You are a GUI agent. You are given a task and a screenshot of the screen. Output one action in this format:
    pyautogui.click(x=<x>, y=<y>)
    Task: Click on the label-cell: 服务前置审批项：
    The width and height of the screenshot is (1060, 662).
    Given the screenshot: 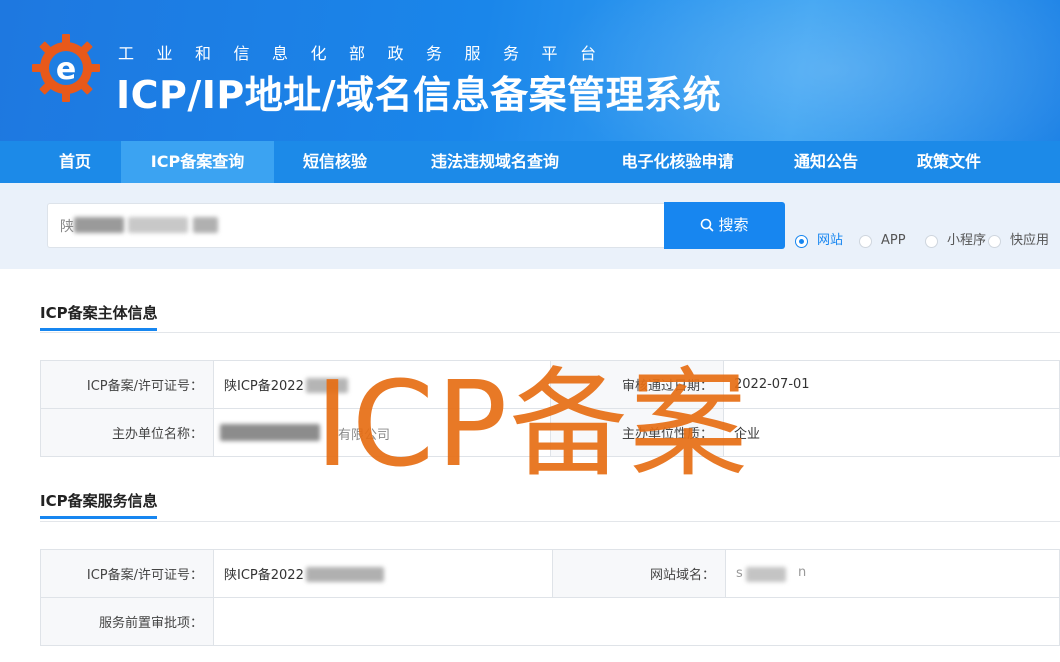 What is the action you would take?
    pyautogui.click(x=127, y=621)
    